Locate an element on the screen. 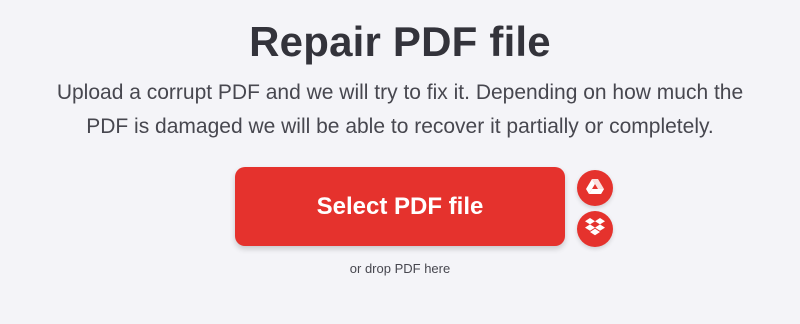  select-pdf-file-button: Select PDF file is located at coordinates (400, 206).